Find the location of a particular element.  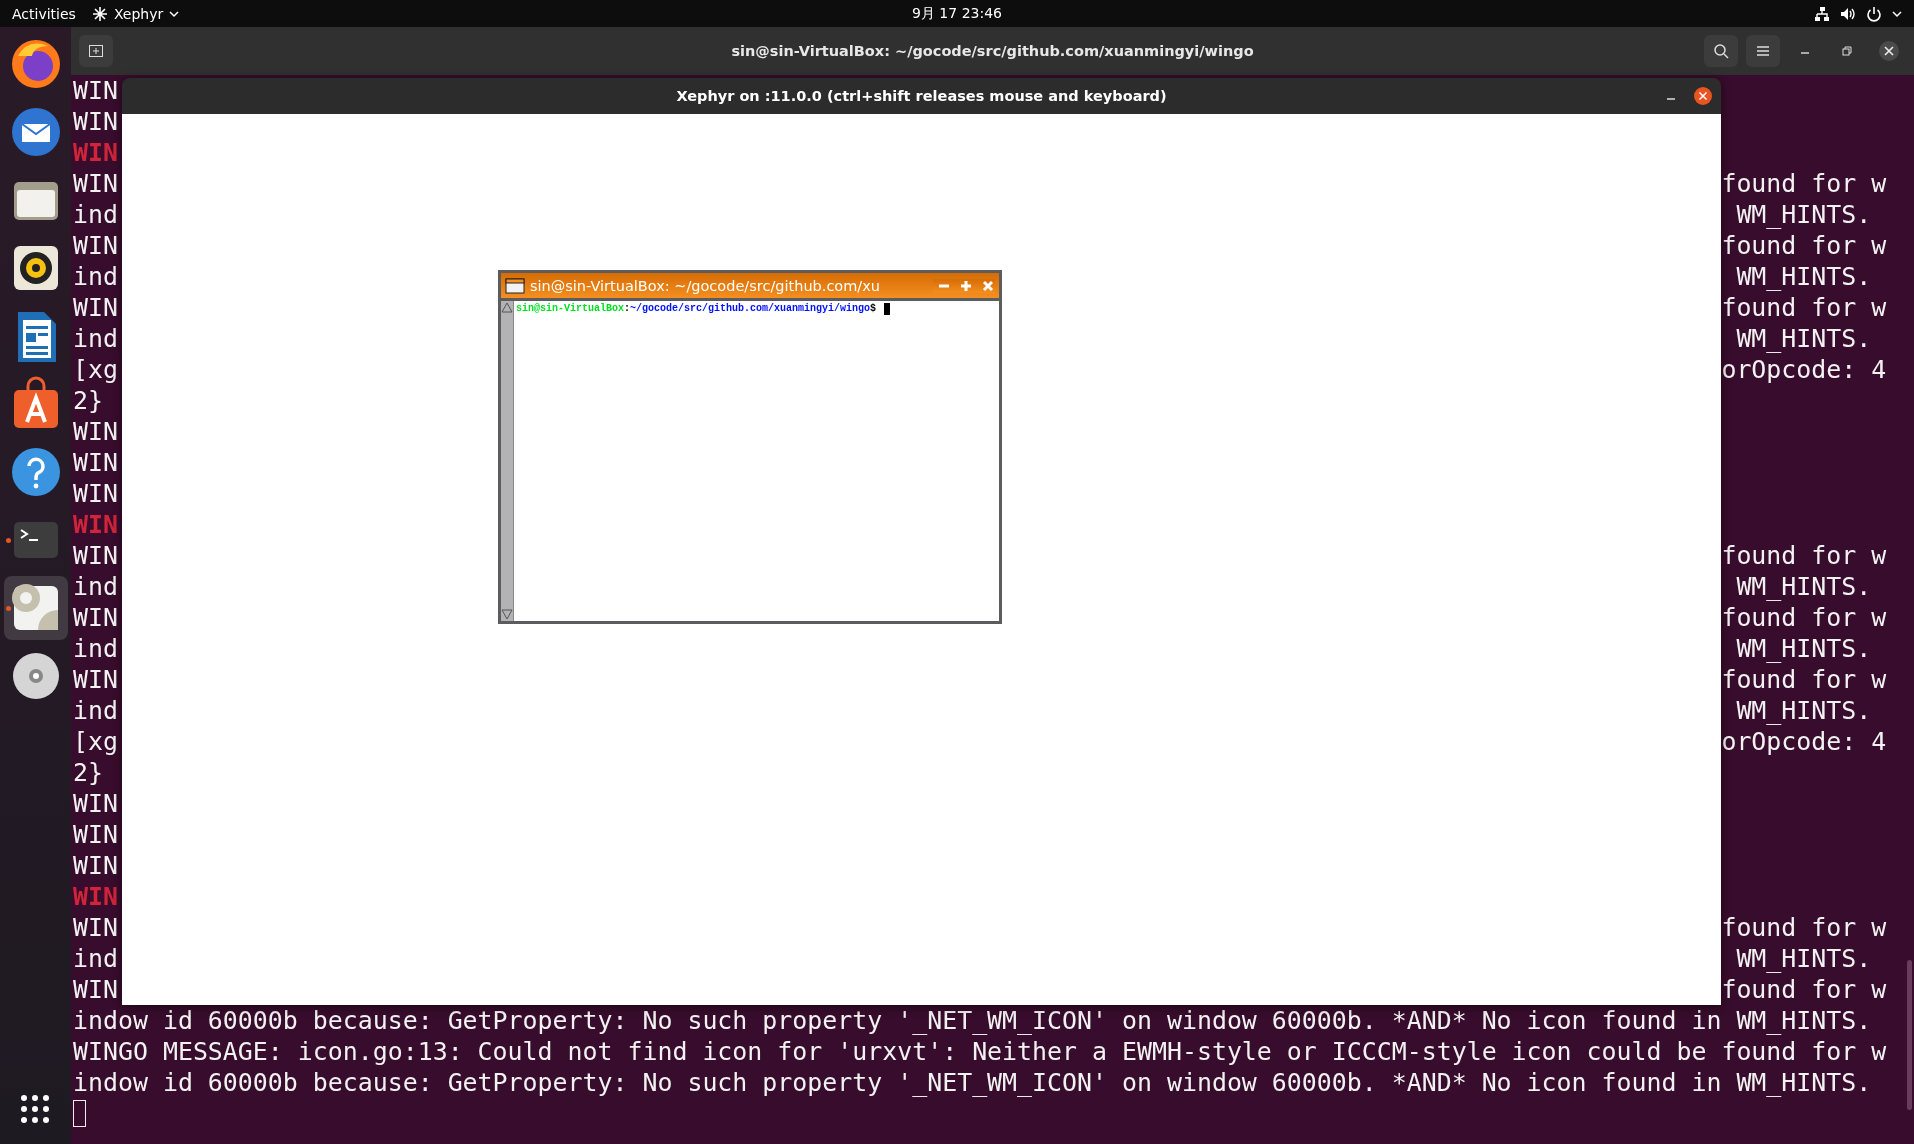

new-tab-icon is located at coordinates (96, 51).